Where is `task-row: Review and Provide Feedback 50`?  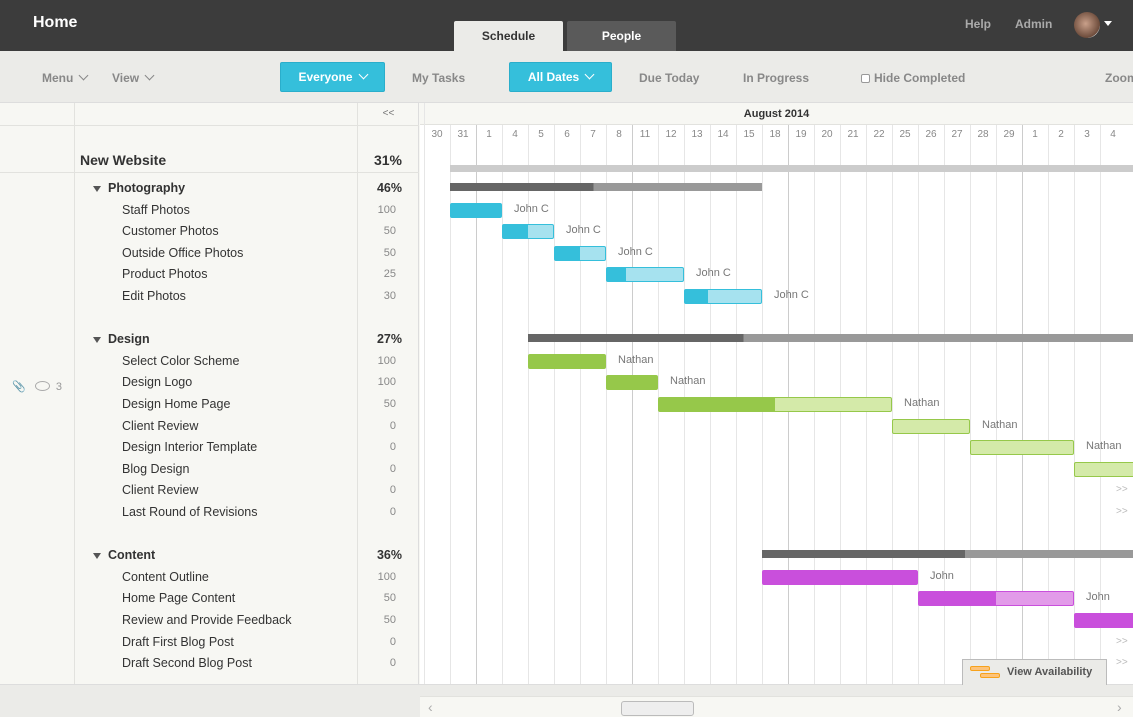 task-row: Review and Provide Feedback 50 is located at coordinates (209, 621).